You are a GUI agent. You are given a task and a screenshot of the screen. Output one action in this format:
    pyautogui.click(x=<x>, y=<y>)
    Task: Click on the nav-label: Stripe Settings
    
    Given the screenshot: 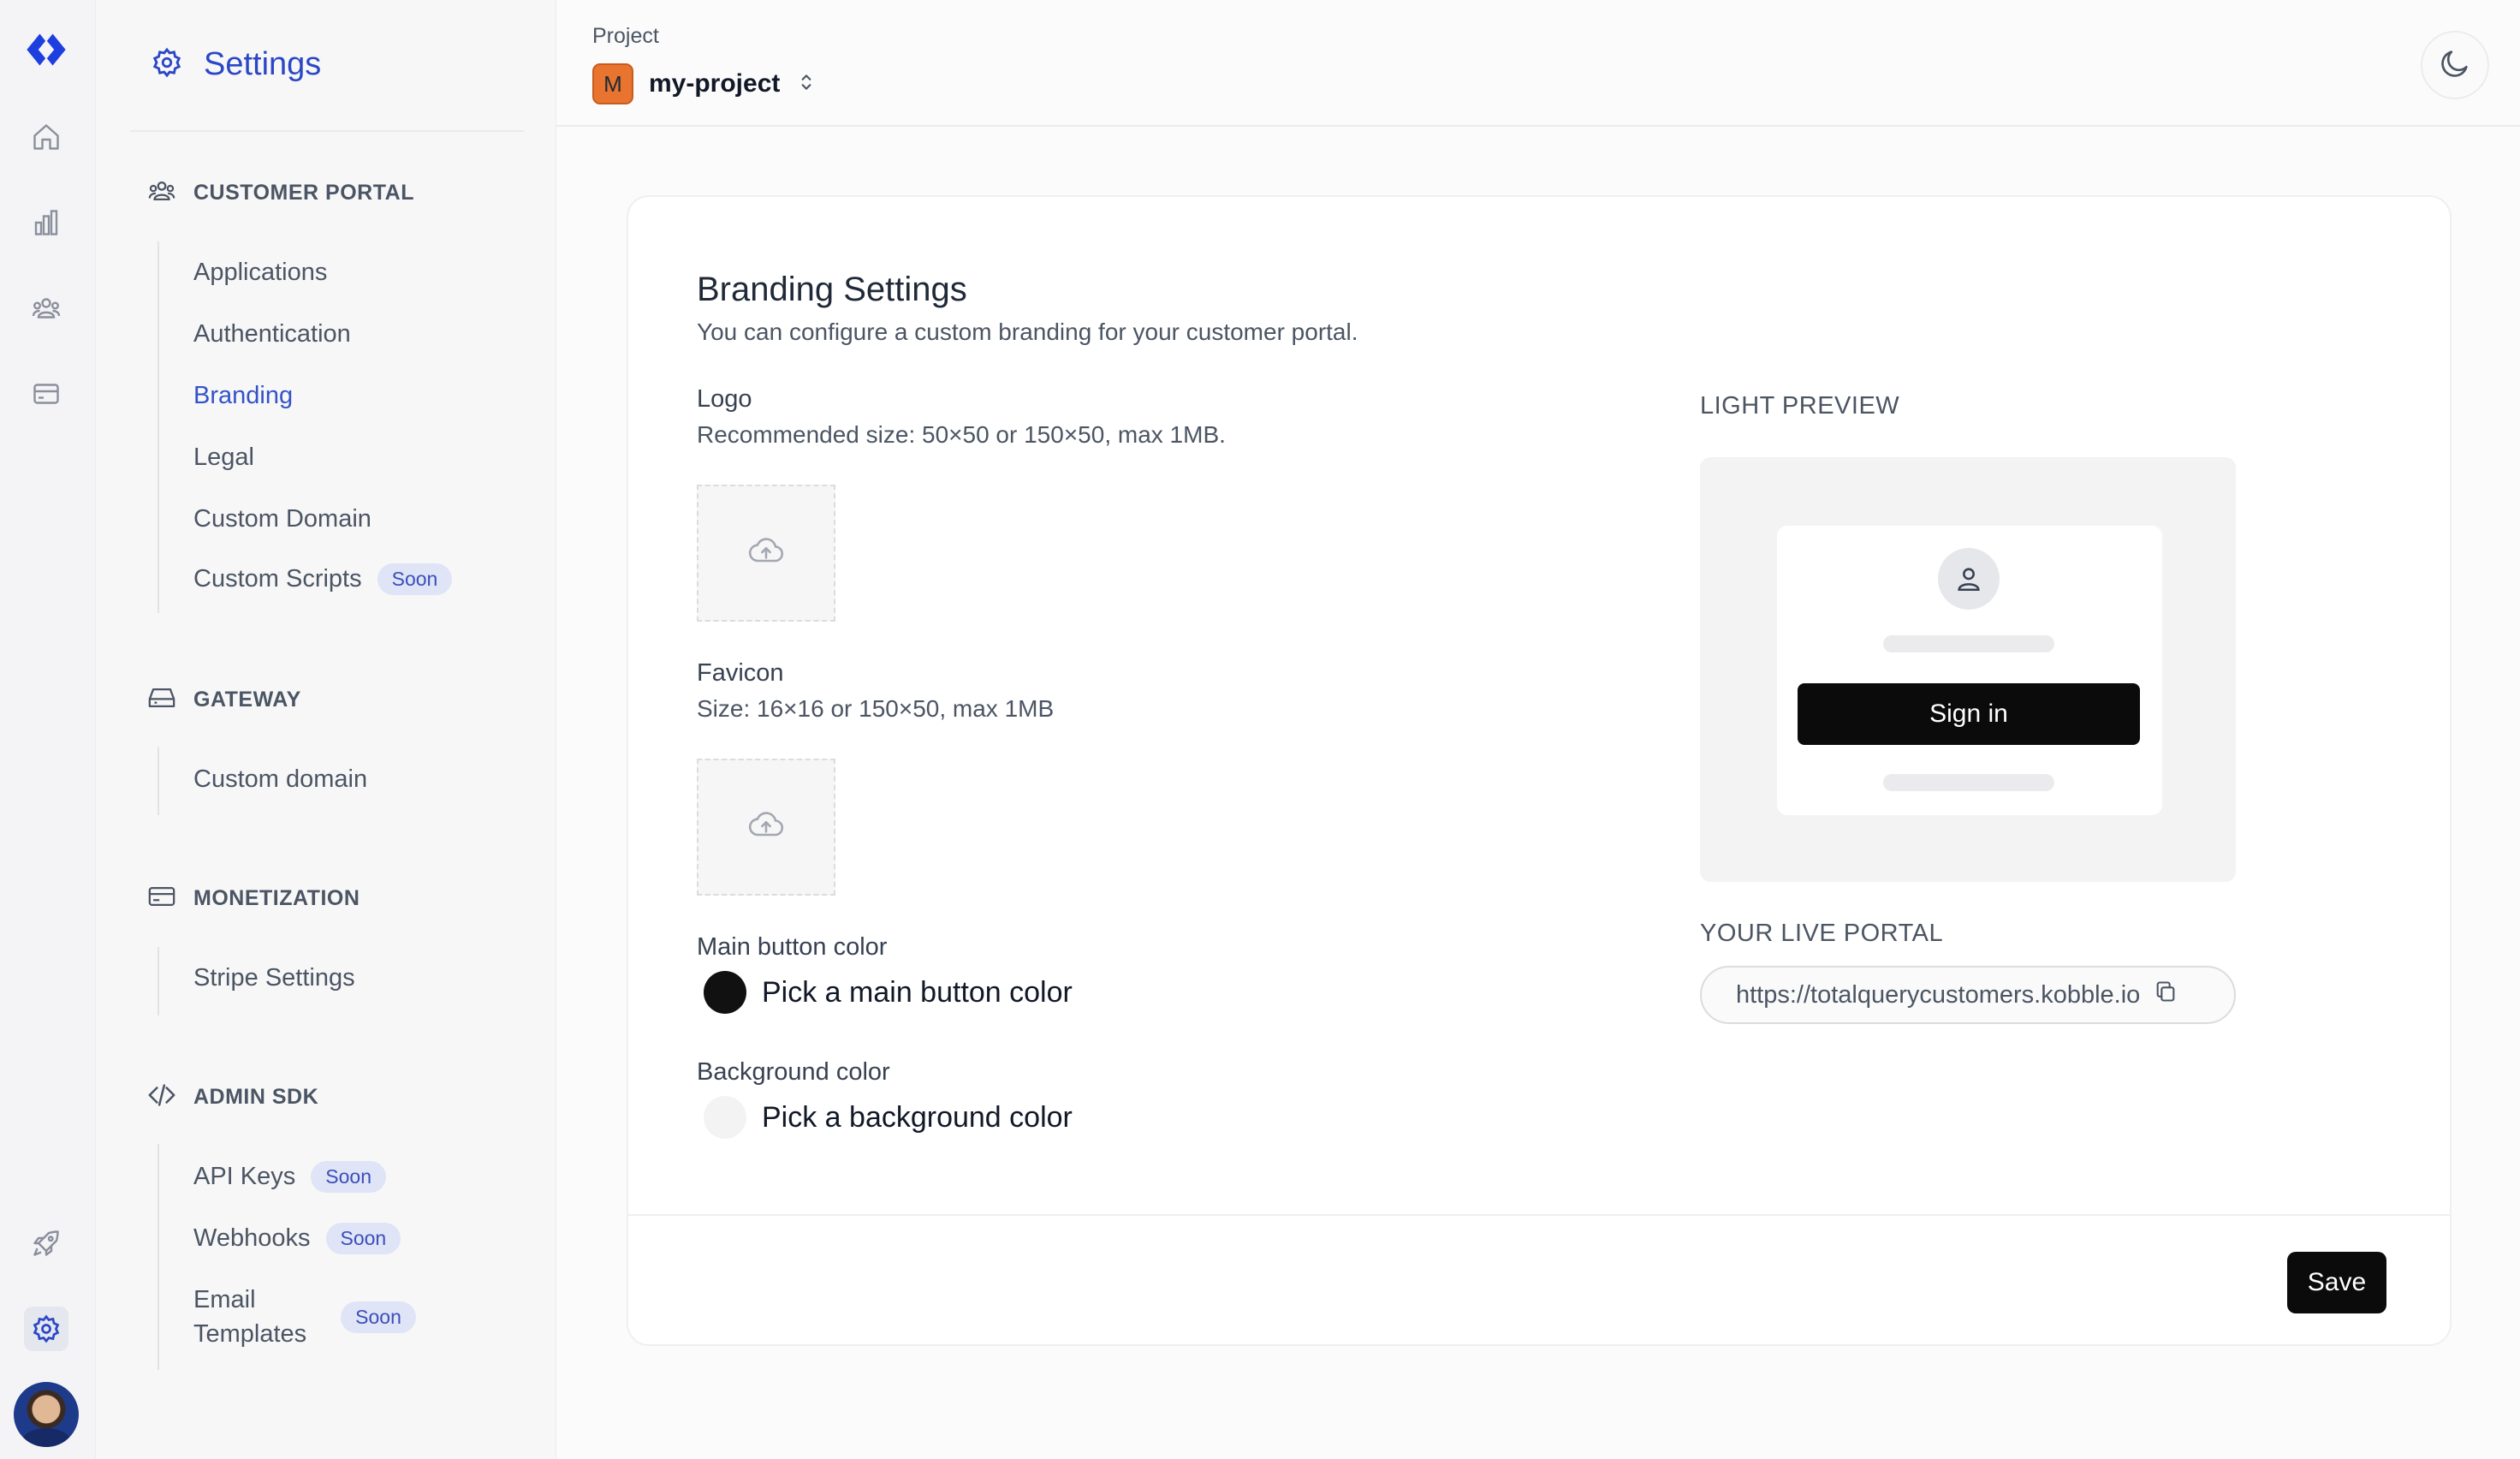 What is the action you would take?
    pyautogui.click(x=274, y=978)
    